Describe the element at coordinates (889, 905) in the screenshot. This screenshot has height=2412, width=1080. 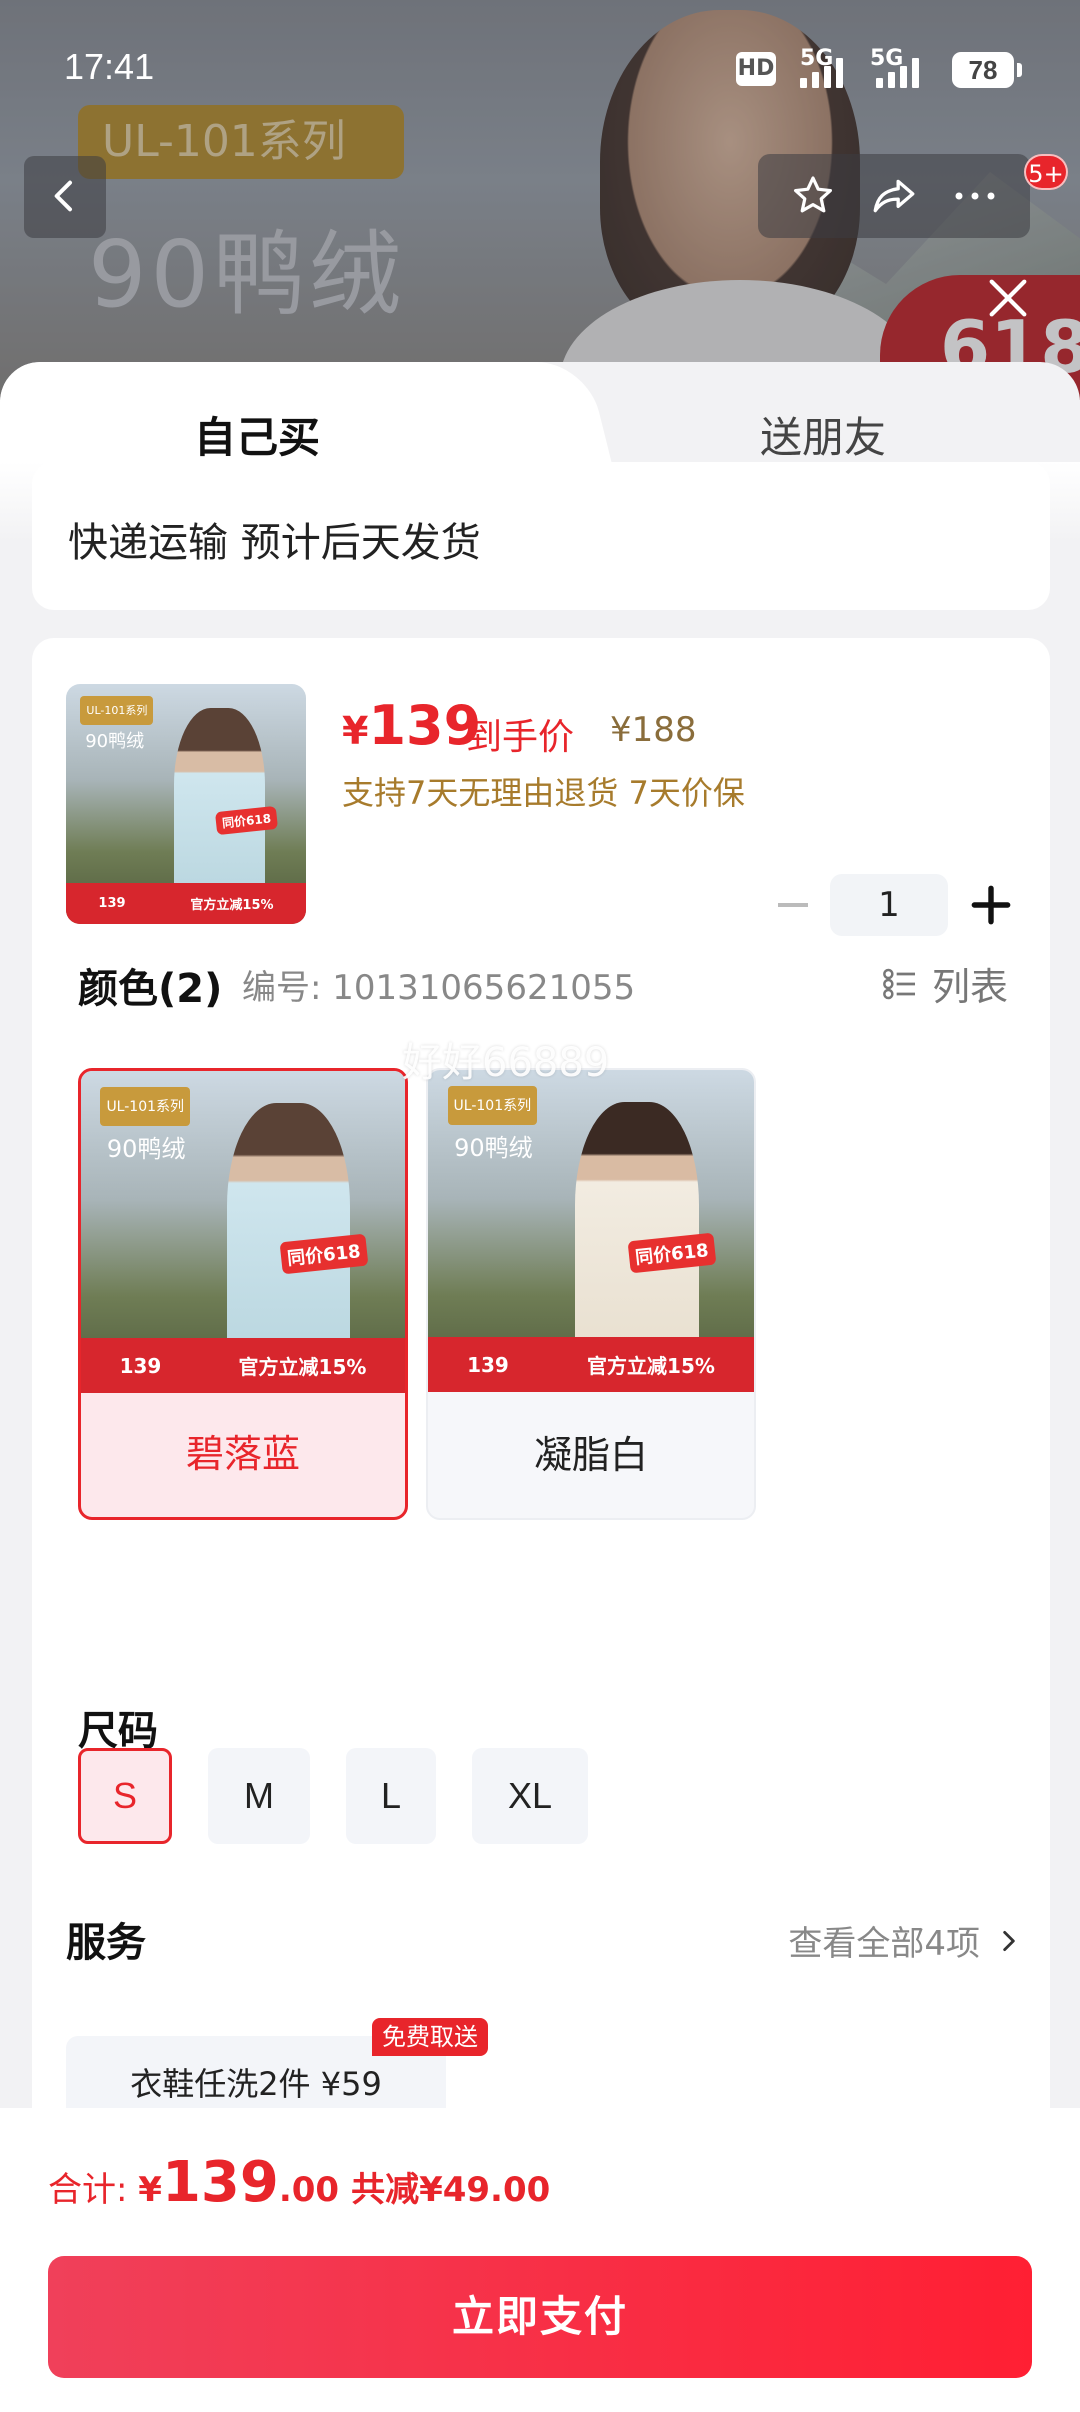
I see `quantity-value: 1` at that location.